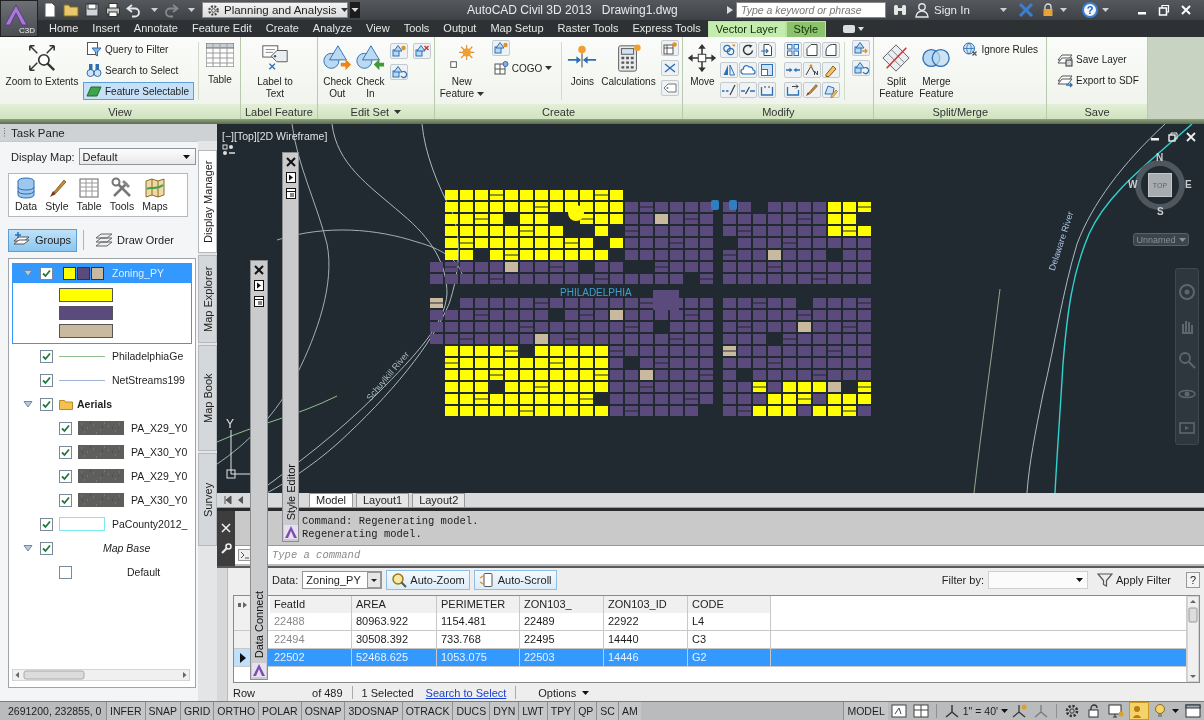 The height and width of the screenshot is (720, 1204). What do you see at coordinates (1192, 639) in the screenshot?
I see `vertical-scrollbar` at bounding box center [1192, 639].